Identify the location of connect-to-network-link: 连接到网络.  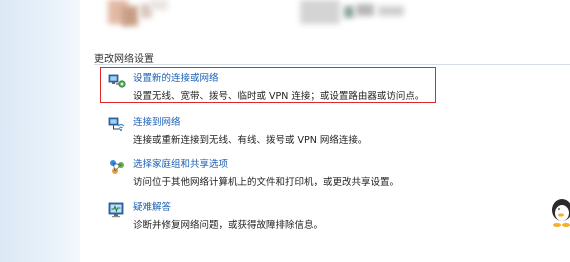
(157, 121).